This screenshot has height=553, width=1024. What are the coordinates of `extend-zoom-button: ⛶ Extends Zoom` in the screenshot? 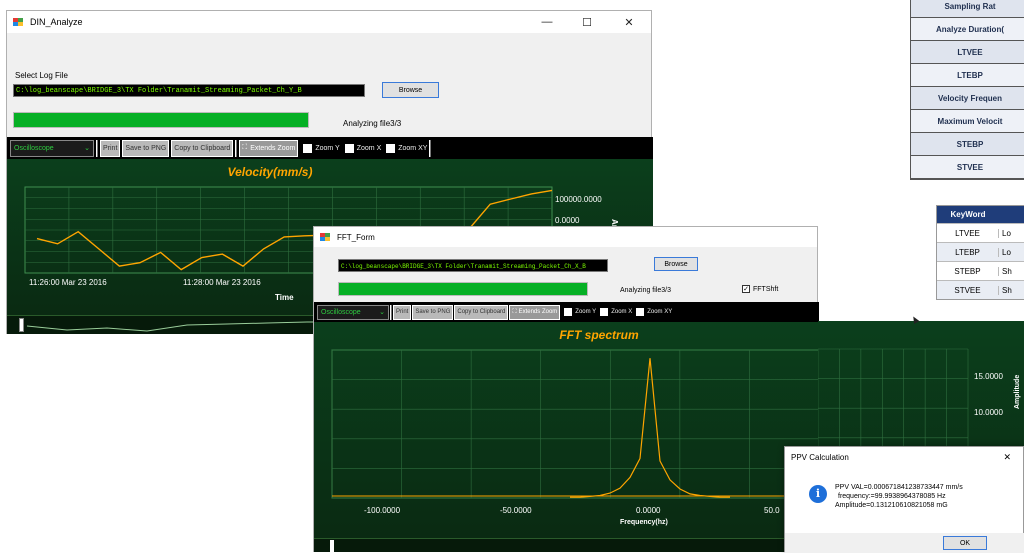 It's located at (269, 148).